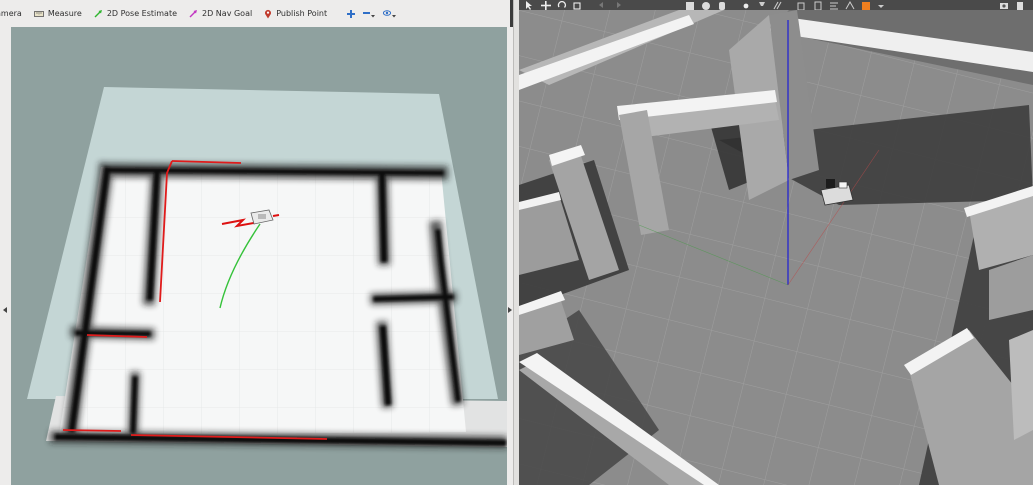 Image resolution: width=1033 pixels, height=485 pixels. I want to click on minus-dropdown-icon, so click(369, 15).